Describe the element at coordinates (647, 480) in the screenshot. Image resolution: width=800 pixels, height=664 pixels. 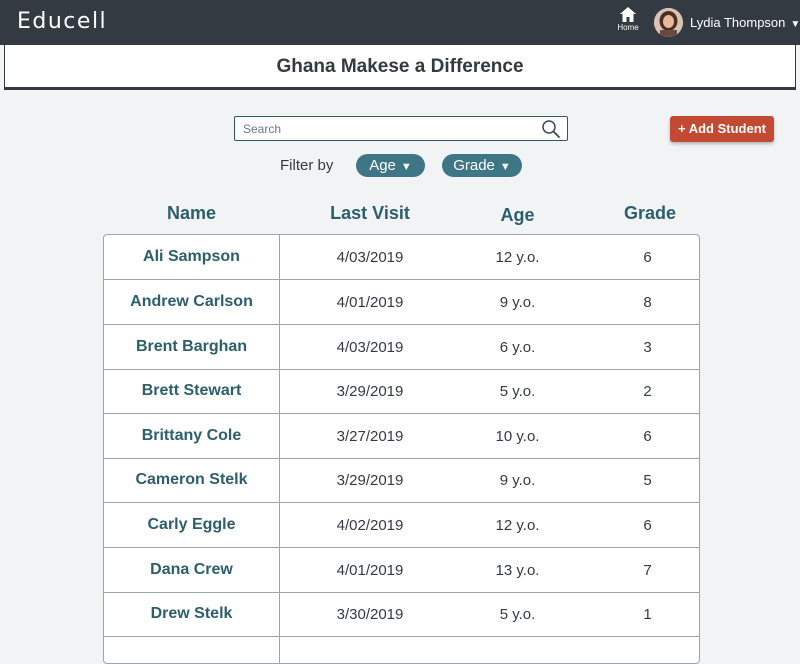
I see `grade: 5` at that location.